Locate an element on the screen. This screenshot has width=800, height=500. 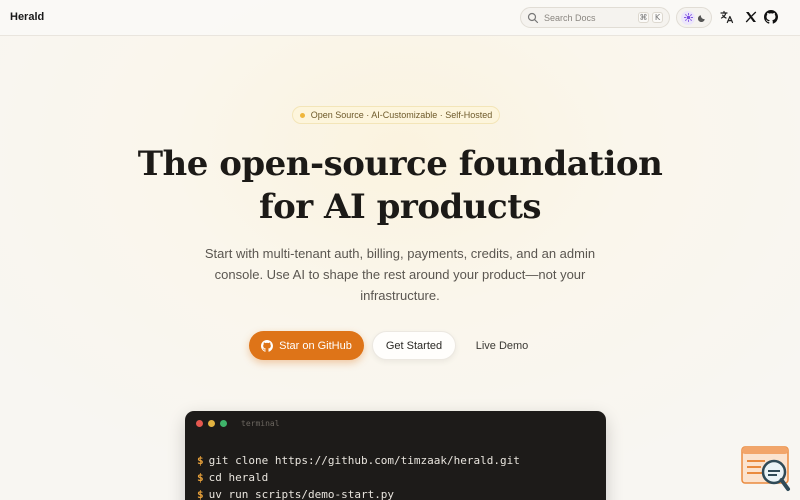
translate-icon is located at coordinates (727, 17).